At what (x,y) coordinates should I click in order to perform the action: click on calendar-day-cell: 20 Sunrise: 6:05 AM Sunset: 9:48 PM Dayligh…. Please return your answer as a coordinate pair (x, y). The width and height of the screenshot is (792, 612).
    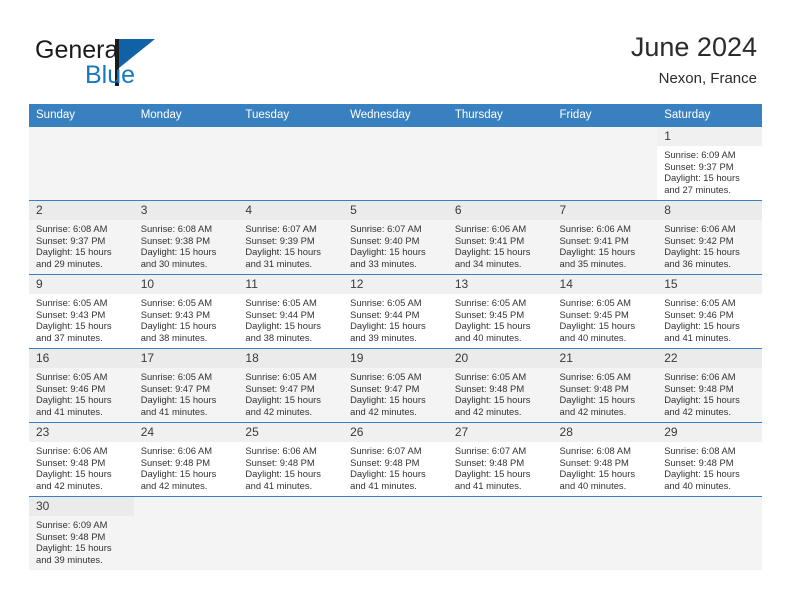
    Looking at the image, I should click on (500, 385).